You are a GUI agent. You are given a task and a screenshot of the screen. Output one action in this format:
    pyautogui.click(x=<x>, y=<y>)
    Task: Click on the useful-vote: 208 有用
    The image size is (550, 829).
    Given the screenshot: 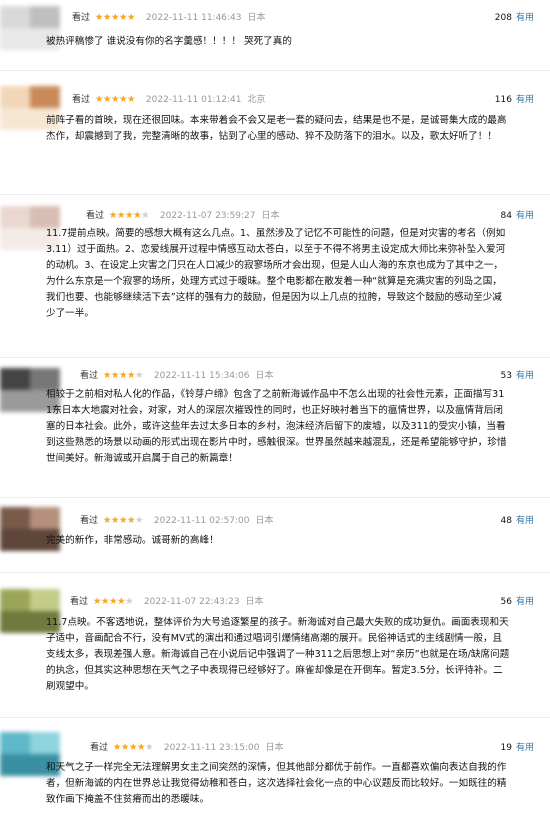 What is the action you would take?
    pyautogui.click(x=514, y=18)
    